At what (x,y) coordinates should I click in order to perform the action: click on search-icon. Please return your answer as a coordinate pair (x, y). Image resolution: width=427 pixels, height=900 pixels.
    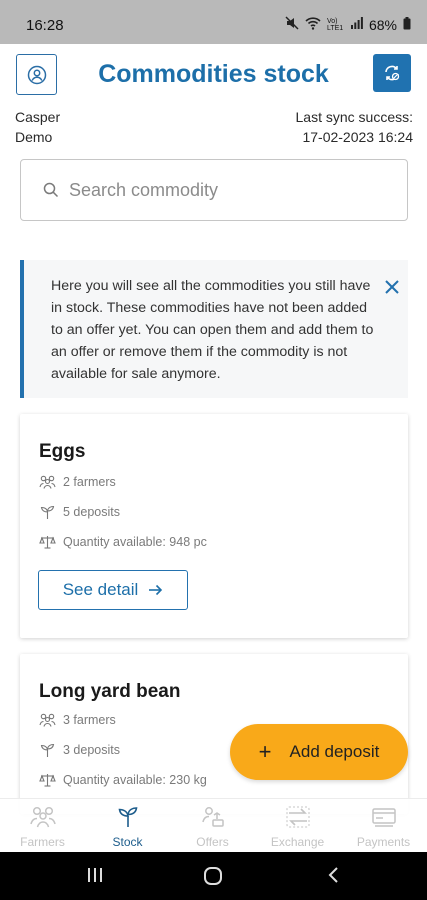
    Looking at the image, I should click on (51, 190).